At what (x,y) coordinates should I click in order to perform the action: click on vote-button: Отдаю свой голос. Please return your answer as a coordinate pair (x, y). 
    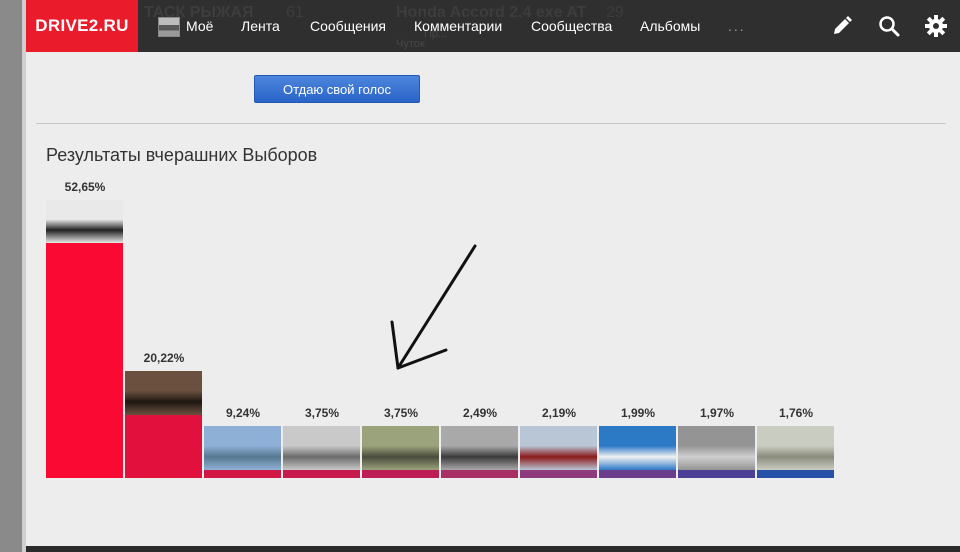
    Looking at the image, I should click on (337, 89).